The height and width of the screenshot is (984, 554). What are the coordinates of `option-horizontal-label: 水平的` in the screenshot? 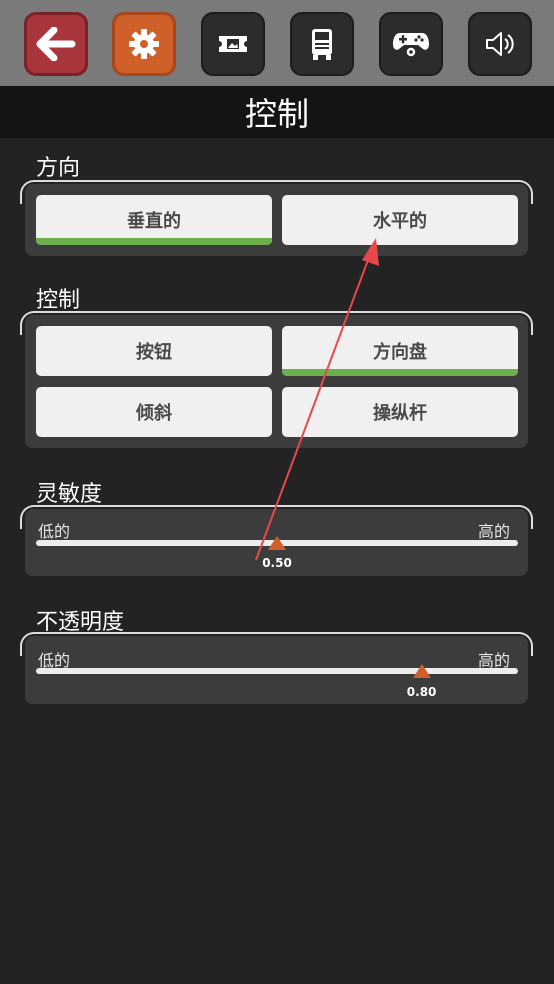 It's located at (400, 221).